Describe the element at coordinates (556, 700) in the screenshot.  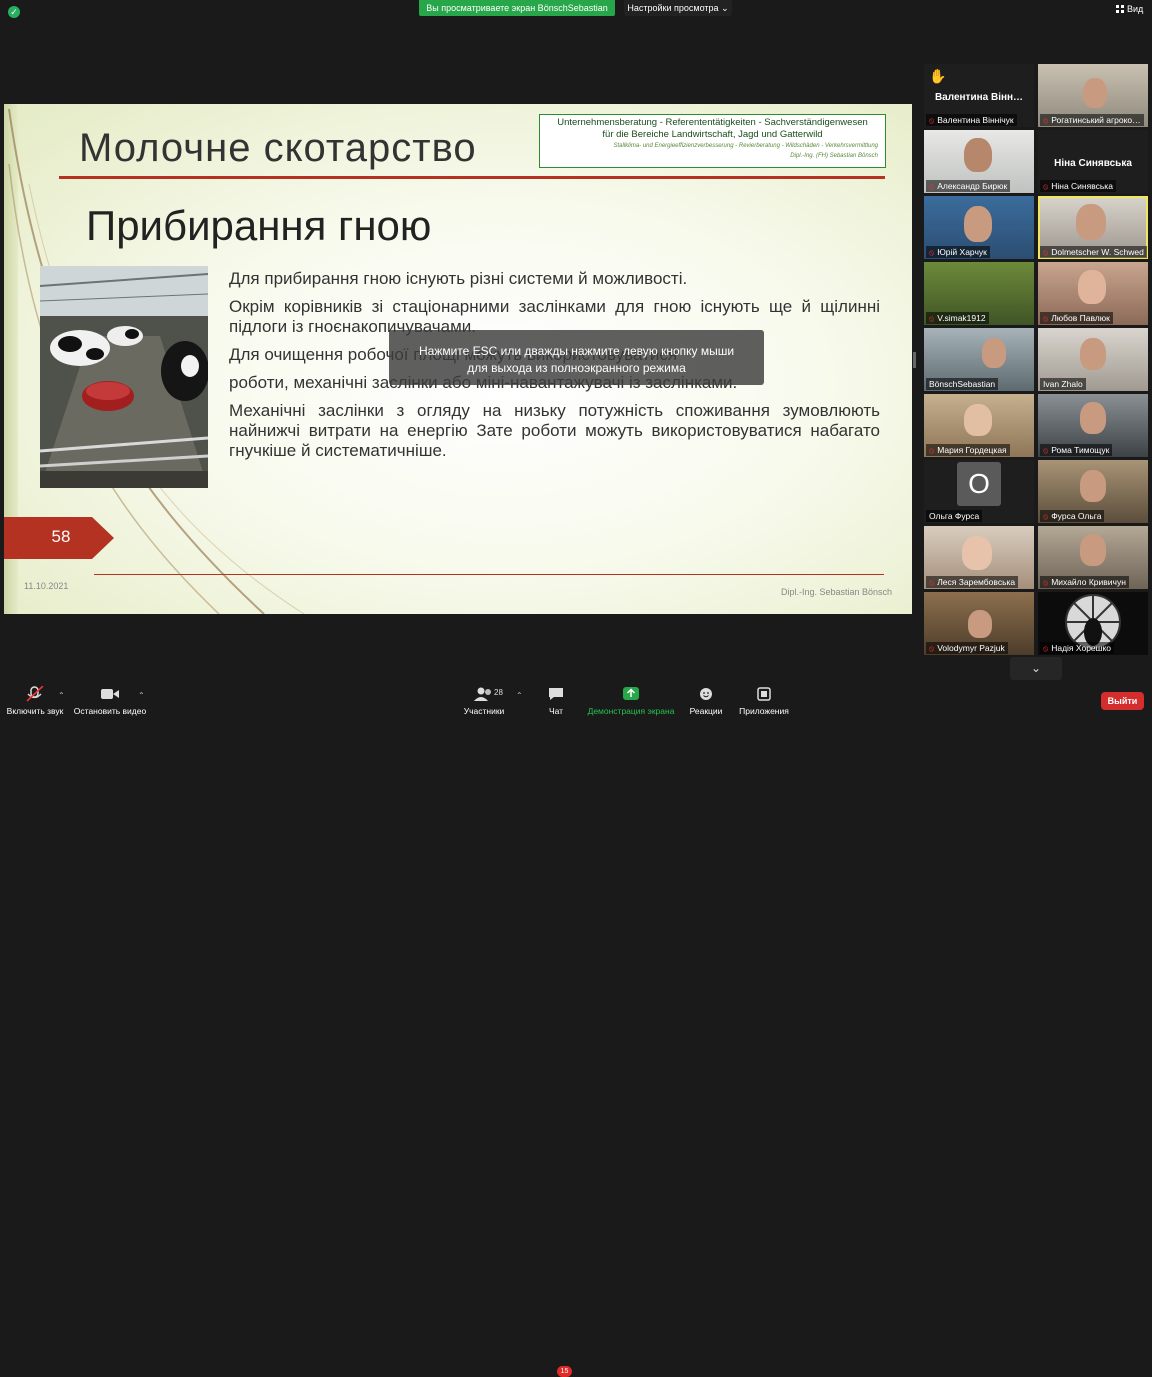
I see `chat-button: Чат` at that location.